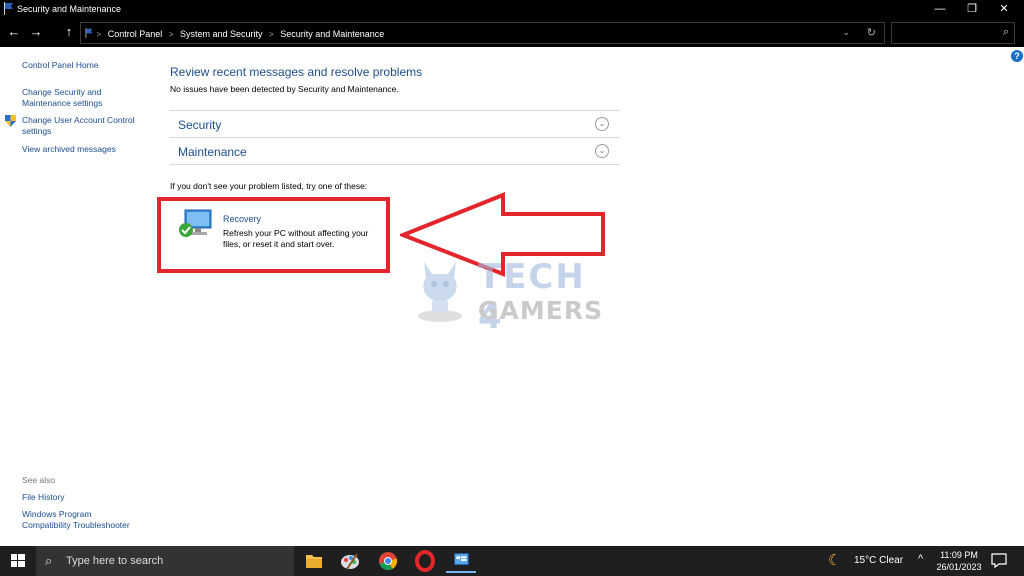 The width and height of the screenshot is (1024, 576). Describe the element at coordinates (512, 9) in the screenshot. I see `title-bar: Security and Maintenance — ❐ ✕` at that location.